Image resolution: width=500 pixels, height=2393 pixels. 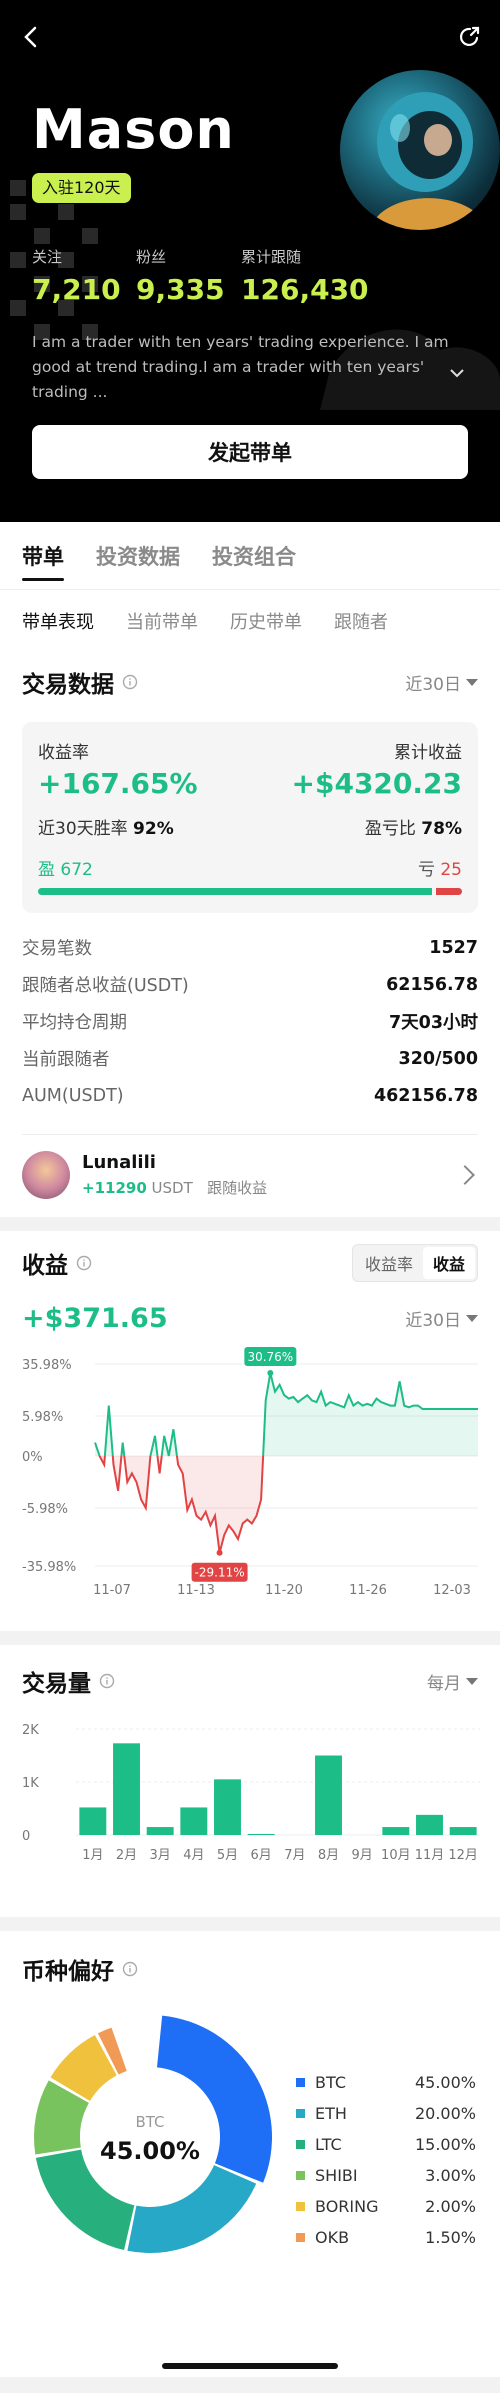 What do you see at coordinates (250, 1175) in the screenshot?
I see `top-follower-row: Lunalili +11290 USDT 跟随收益` at bounding box center [250, 1175].